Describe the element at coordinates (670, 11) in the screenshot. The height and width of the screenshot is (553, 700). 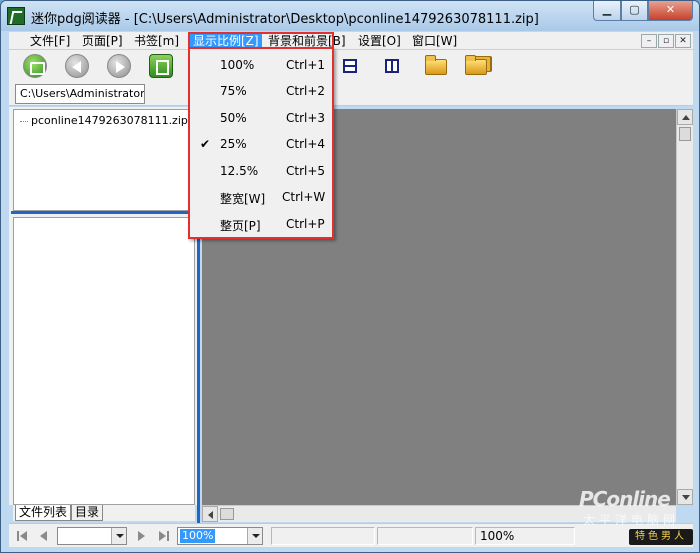
I see `window-close-button: ✕` at that location.